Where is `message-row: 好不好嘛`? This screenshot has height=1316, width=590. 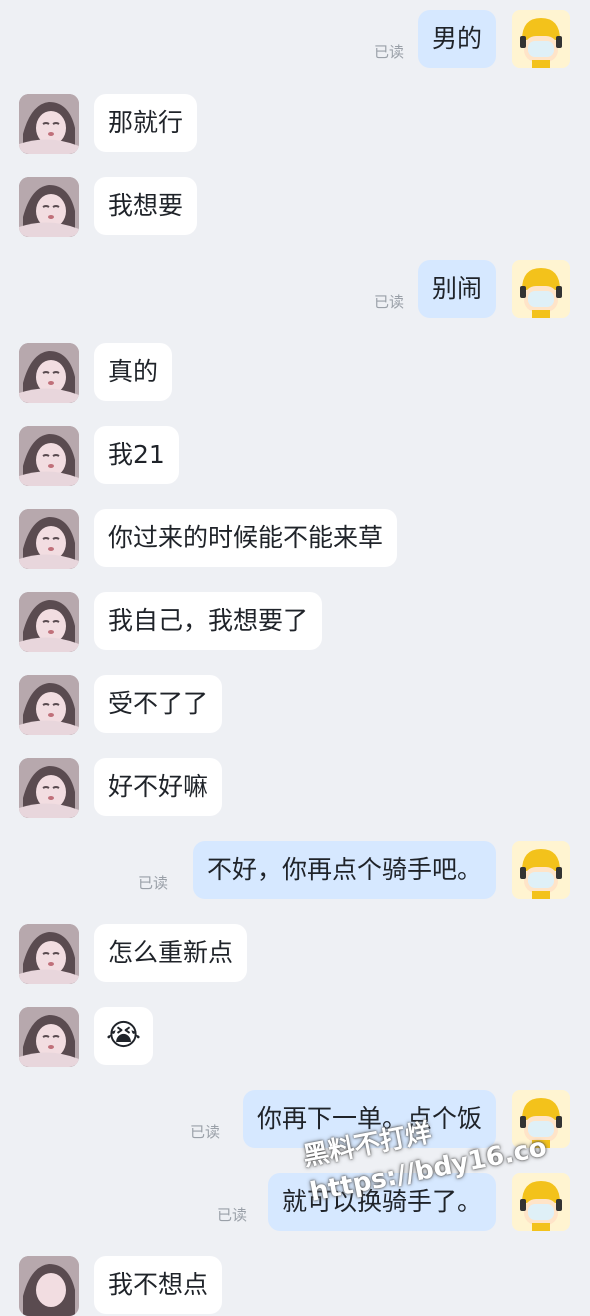
message-row: 好不好嘛 is located at coordinates (295, 788).